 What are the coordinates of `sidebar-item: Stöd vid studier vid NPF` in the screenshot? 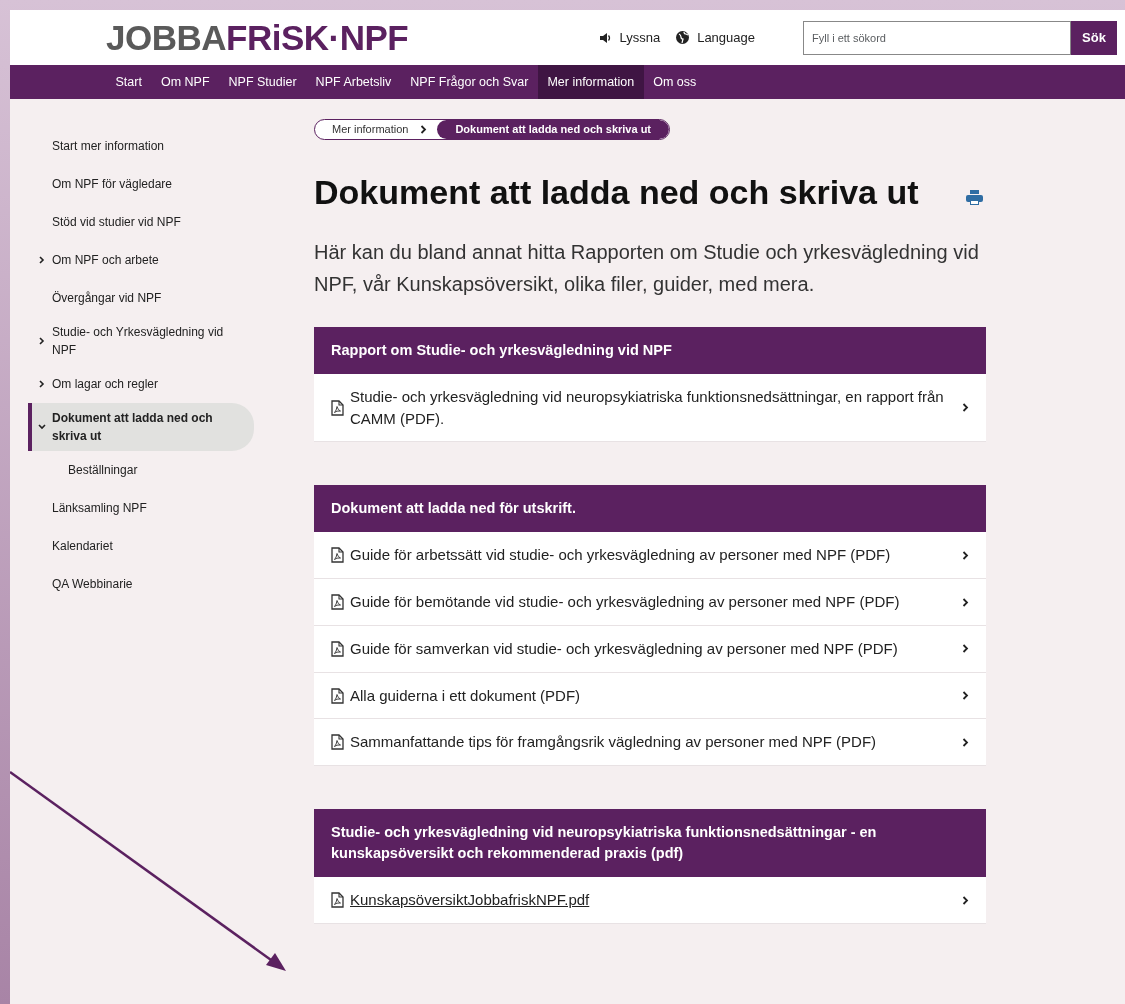 It's located at (141, 222).